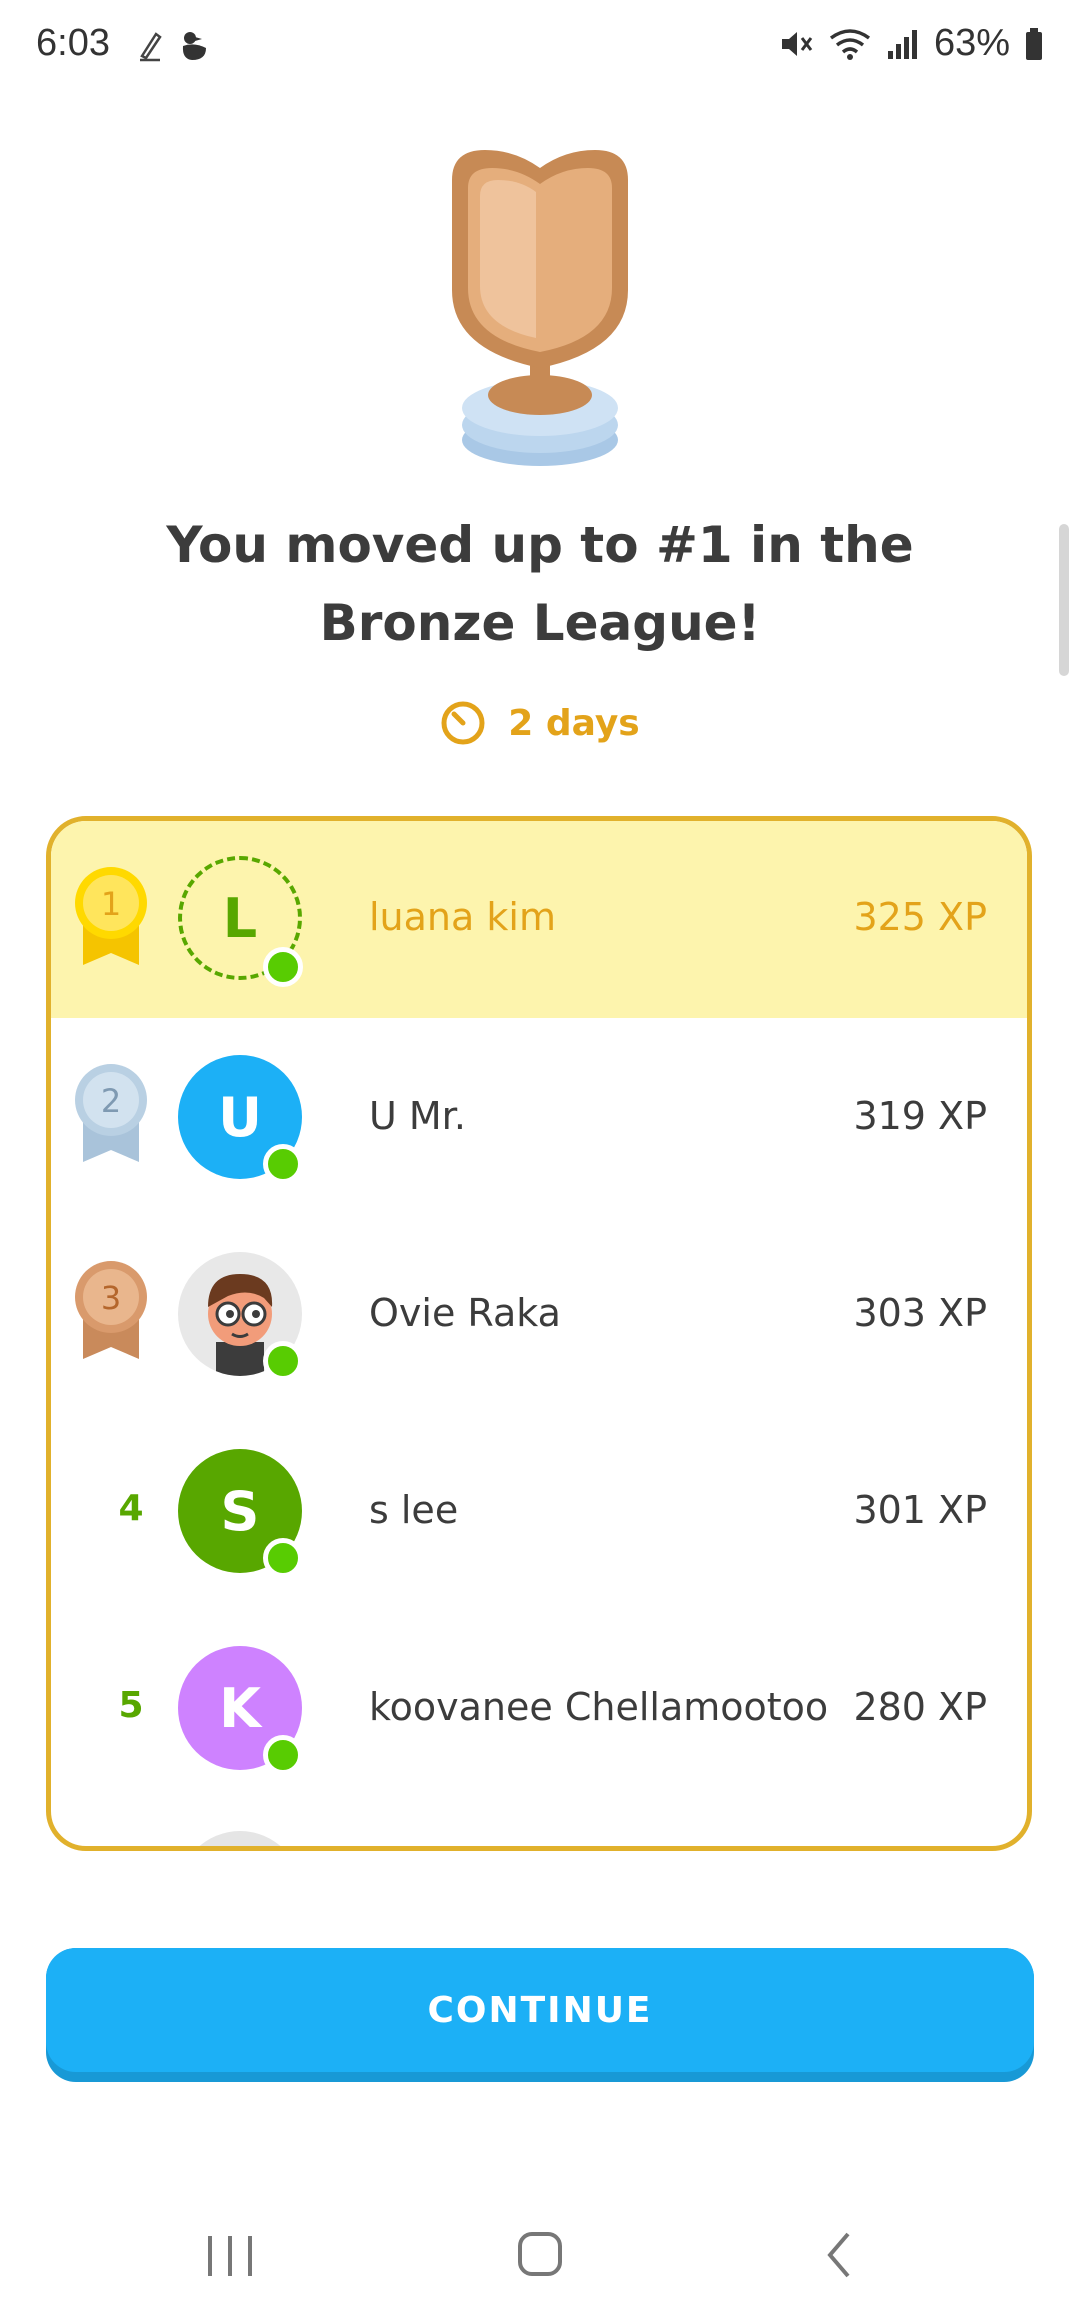 The width and height of the screenshot is (1080, 2316). I want to click on avatar-letter: L, so click(240, 918).